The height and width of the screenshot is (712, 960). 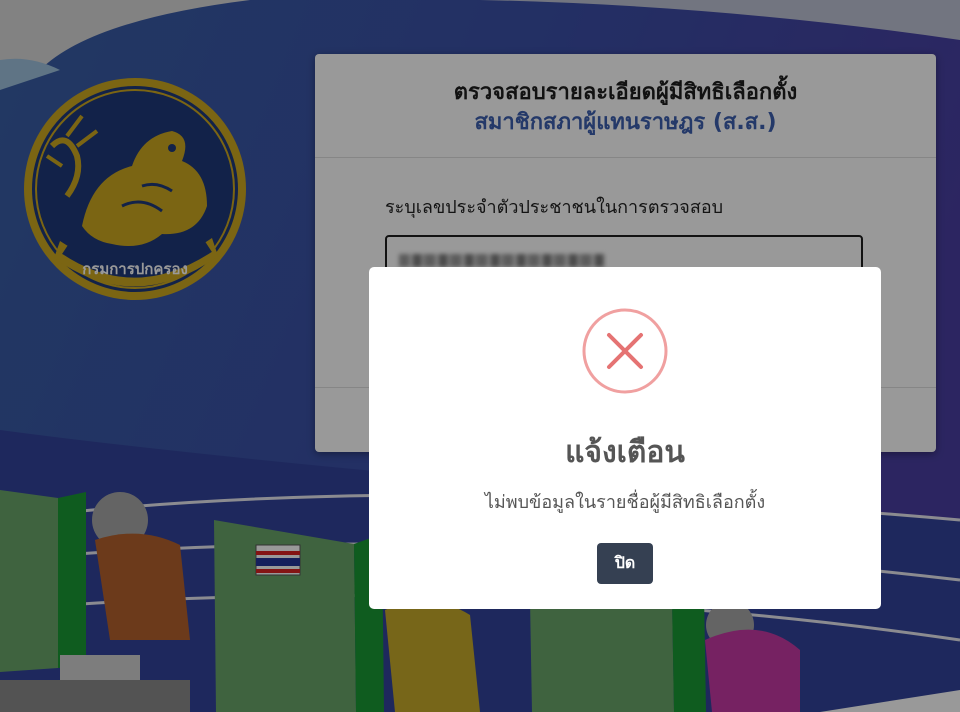 I want to click on alert-message: ไม่พบข้อมูลในรายชื่อผู้มีสิทธิเลือกตั้ง, so click(x=625, y=502).